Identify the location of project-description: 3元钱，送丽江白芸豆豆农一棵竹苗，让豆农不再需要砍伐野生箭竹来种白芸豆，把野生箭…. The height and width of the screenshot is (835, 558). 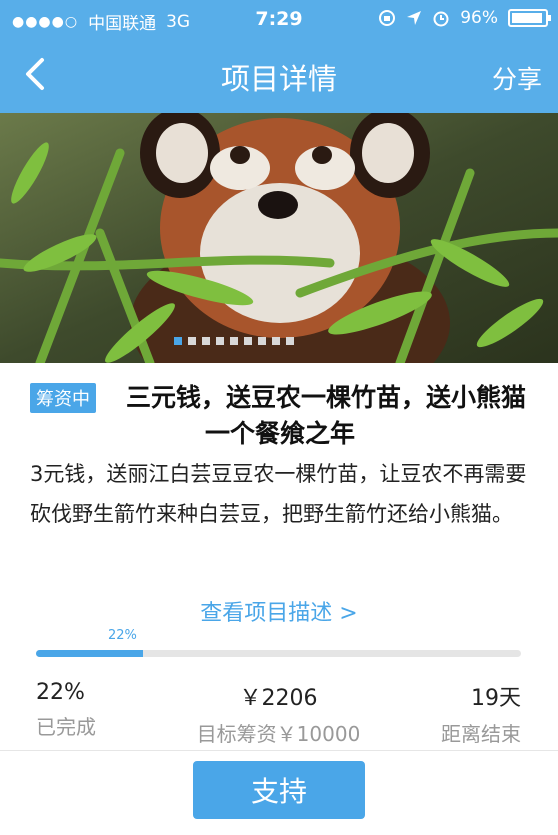
(278, 494).